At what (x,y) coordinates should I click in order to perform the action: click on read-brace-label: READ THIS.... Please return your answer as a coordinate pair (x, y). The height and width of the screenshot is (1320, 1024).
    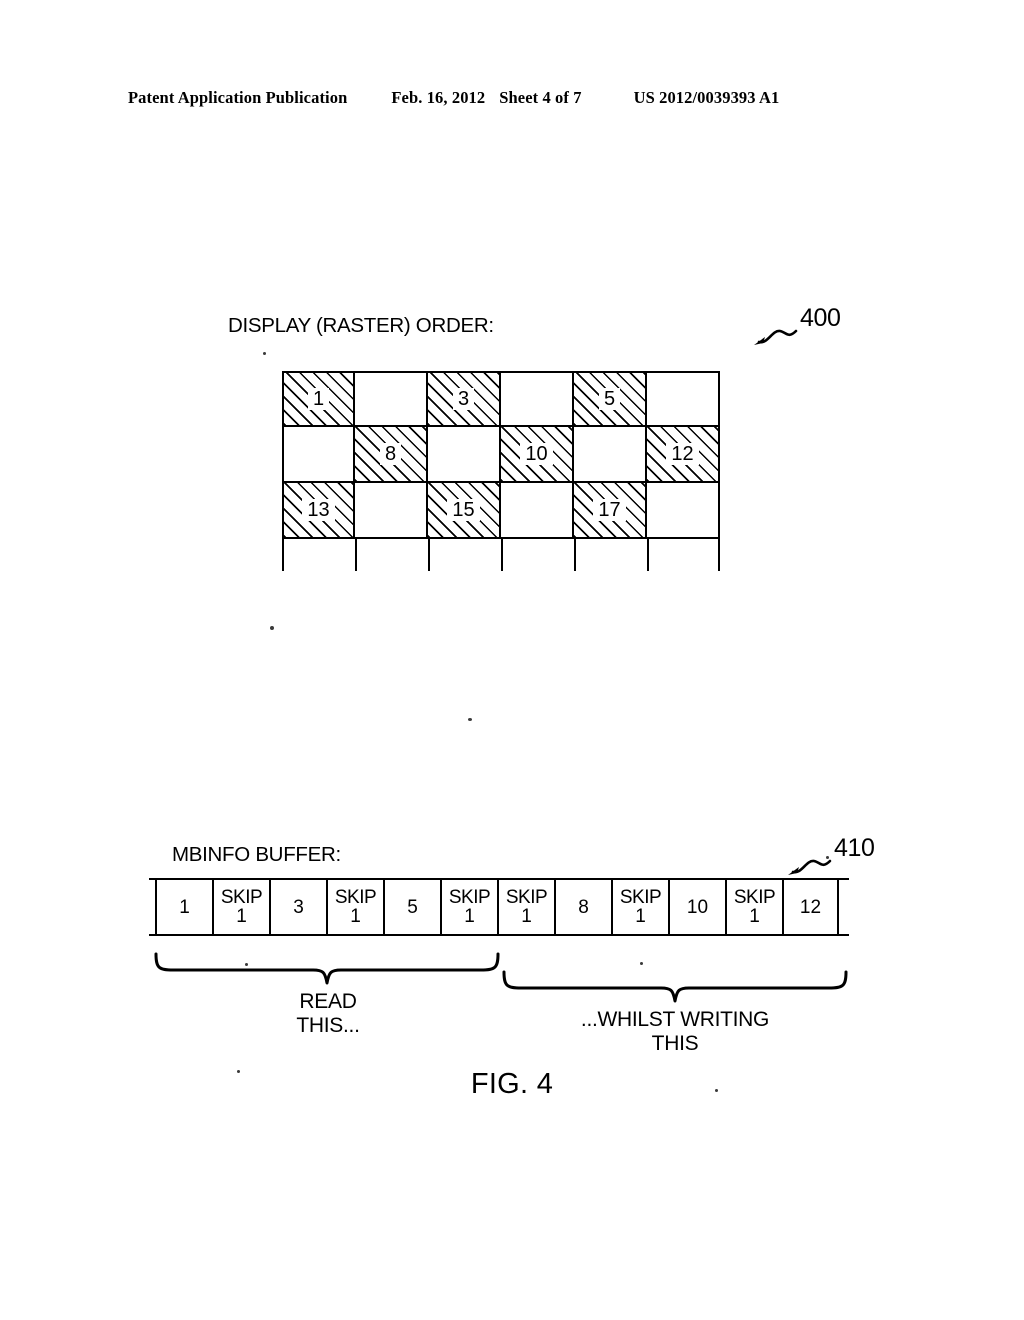
    Looking at the image, I should click on (328, 1013).